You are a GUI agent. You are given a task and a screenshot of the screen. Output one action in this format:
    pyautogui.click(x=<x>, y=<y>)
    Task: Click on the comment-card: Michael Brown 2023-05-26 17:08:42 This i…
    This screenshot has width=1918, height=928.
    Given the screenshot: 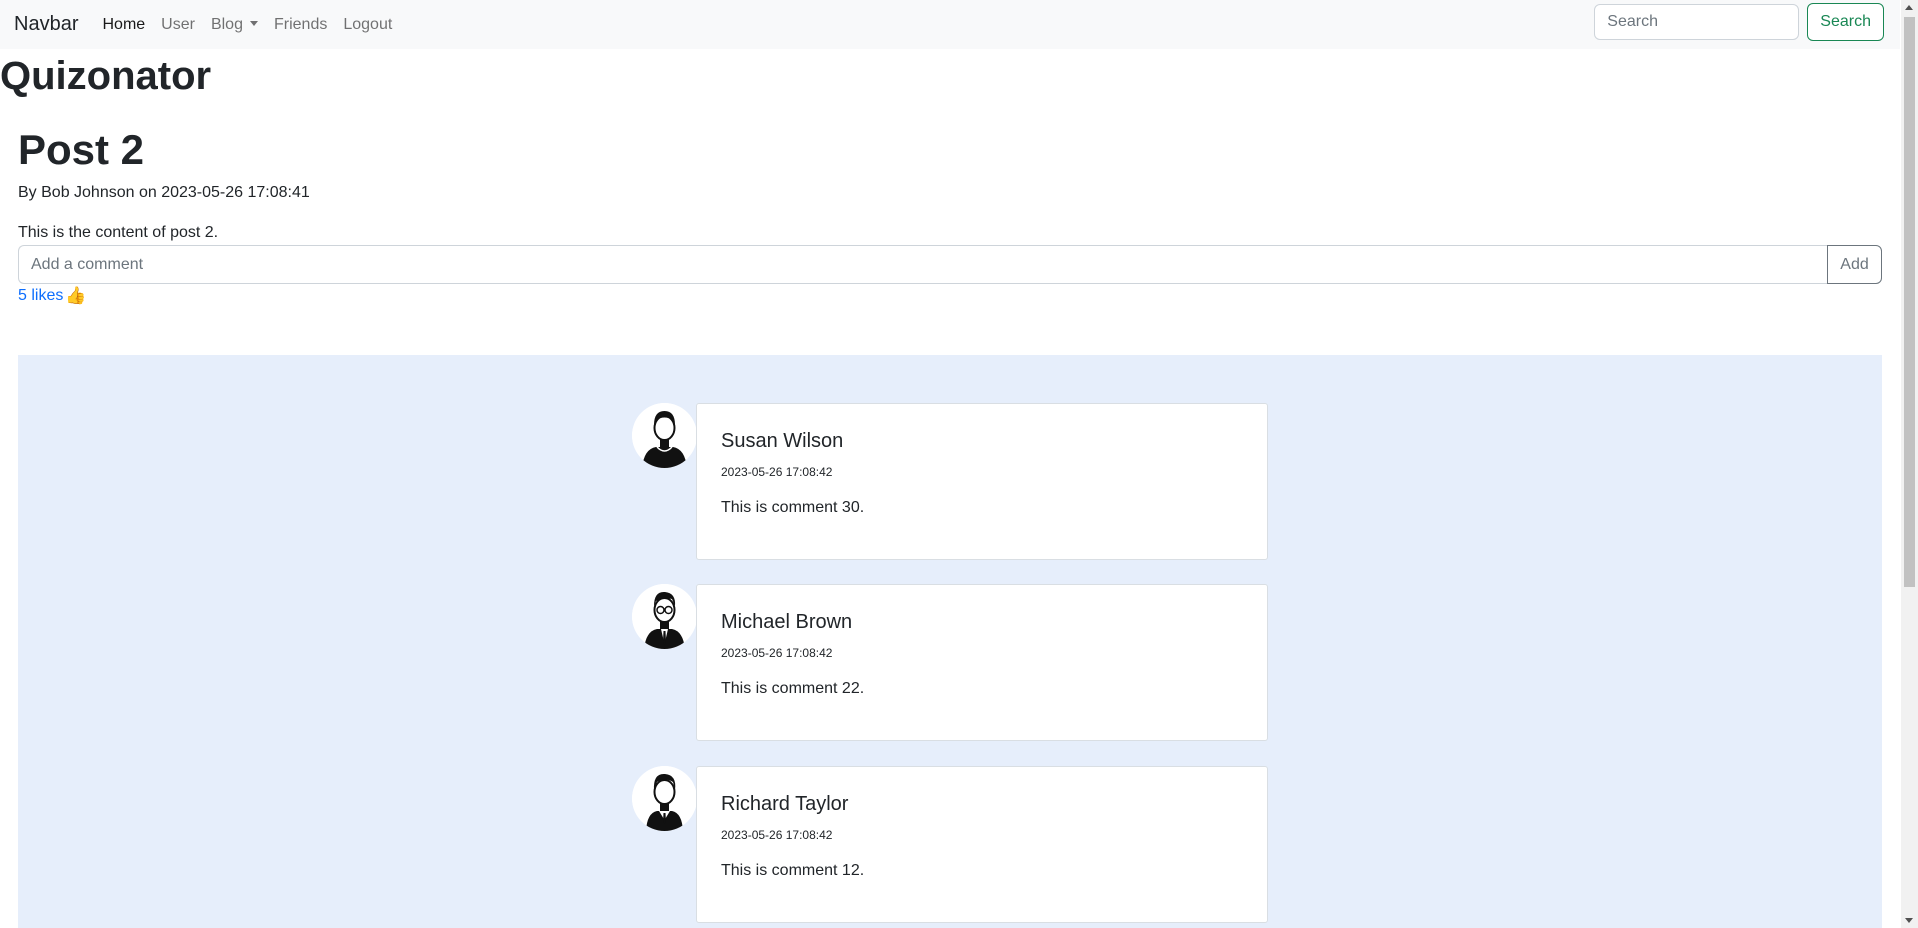 What is the action you would take?
    pyautogui.click(x=982, y=662)
    